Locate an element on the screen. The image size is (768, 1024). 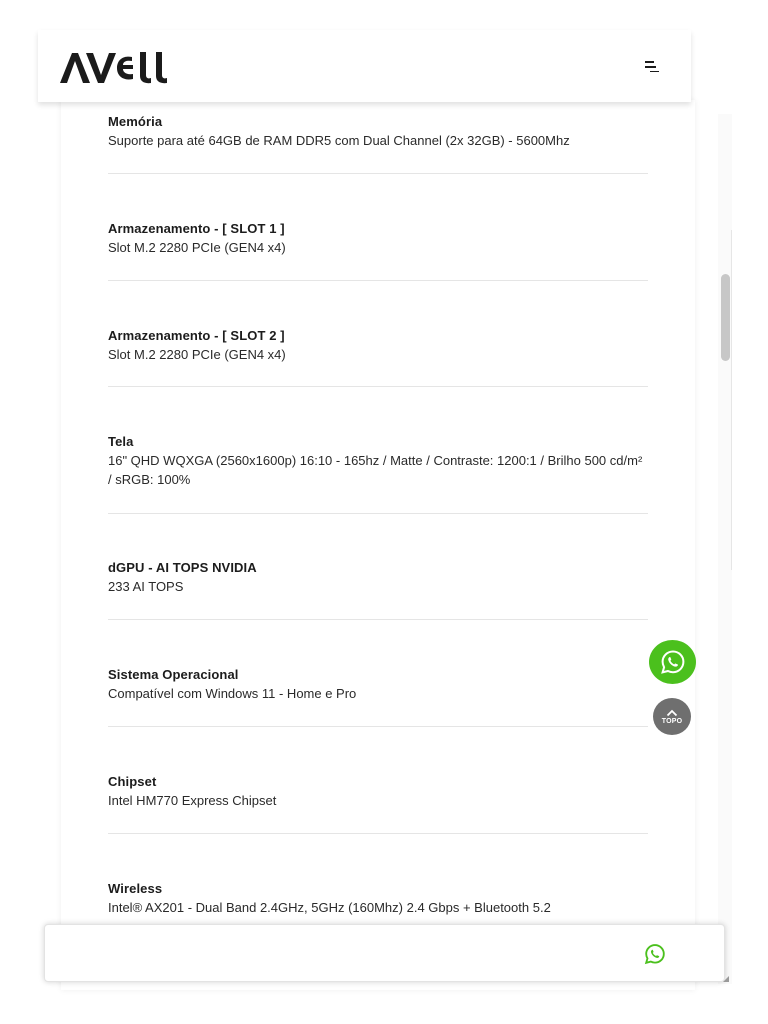
scrollbar-track is located at coordinates (725, 549).